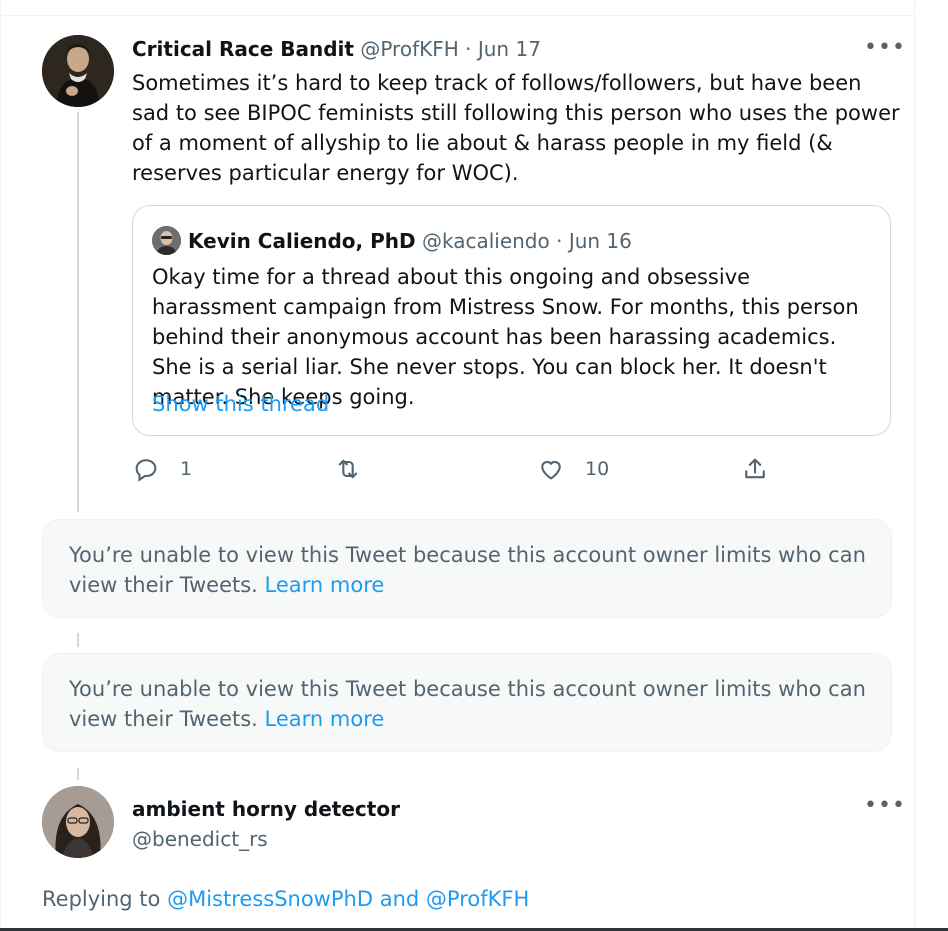 This screenshot has width=948, height=931. What do you see at coordinates (477, 899) in the screenshot?
I see `mention-link: @ProfKFH` at bounding box center [477, 899].